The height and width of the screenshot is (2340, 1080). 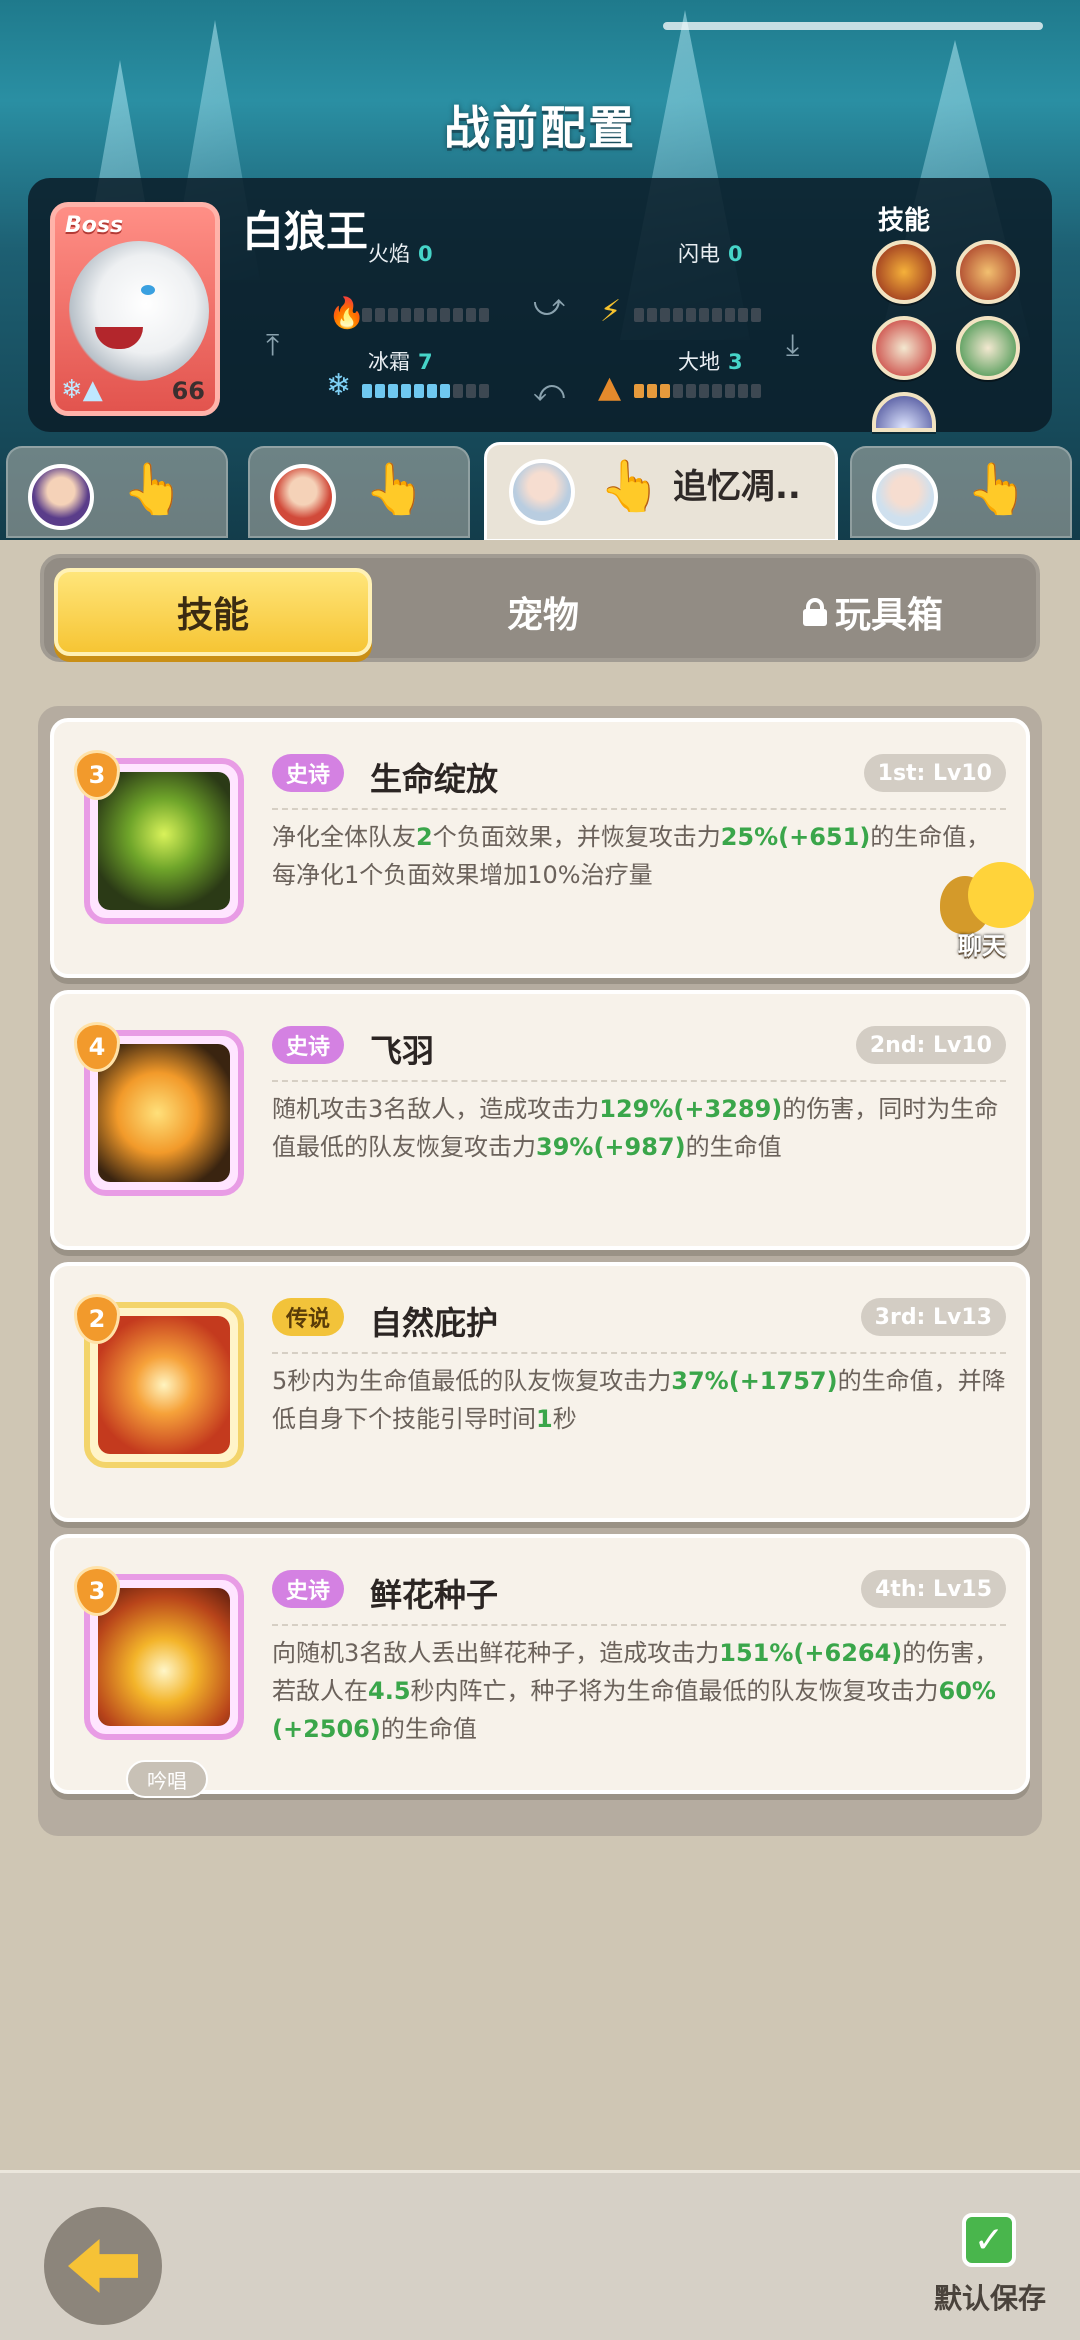 I want to click on lightning-value: 0, so click(x=735, y=254).